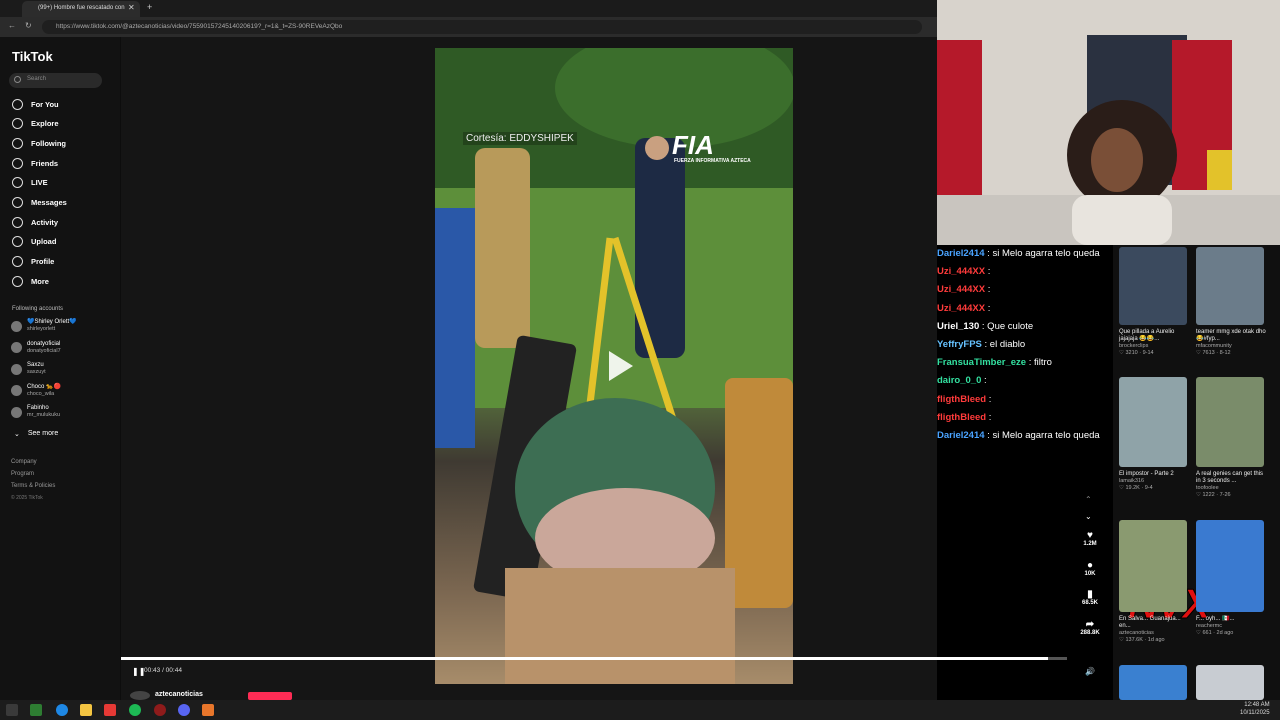  I want to click on account-name: Fabinho, so click(38, 408).